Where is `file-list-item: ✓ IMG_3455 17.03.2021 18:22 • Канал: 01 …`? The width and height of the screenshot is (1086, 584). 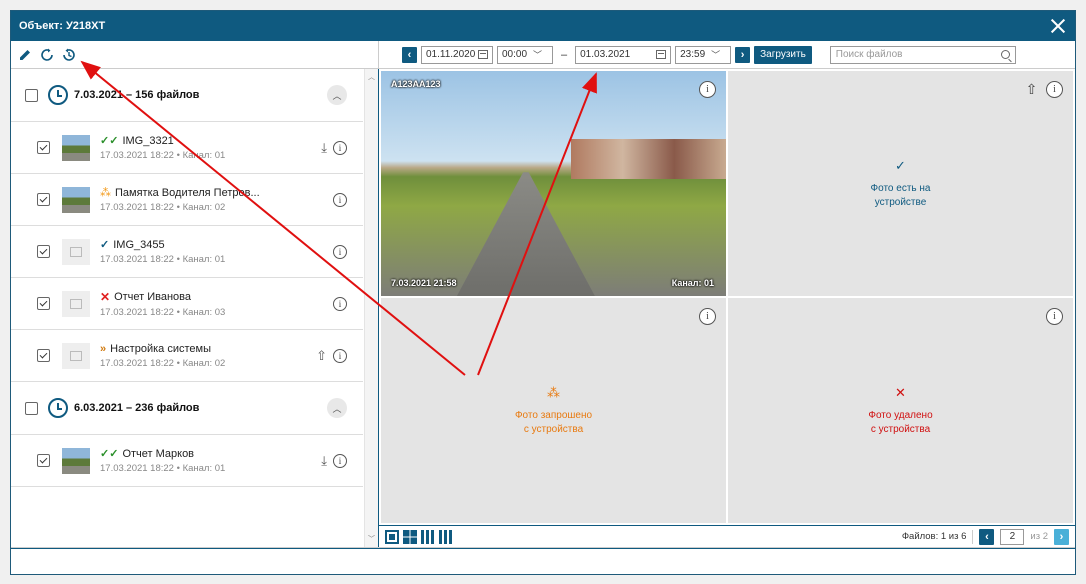
file-list-item: ✓ IMG_3455 17.03.2021 18:22 • Канал: 01 … is located at coordinates (187, 252).